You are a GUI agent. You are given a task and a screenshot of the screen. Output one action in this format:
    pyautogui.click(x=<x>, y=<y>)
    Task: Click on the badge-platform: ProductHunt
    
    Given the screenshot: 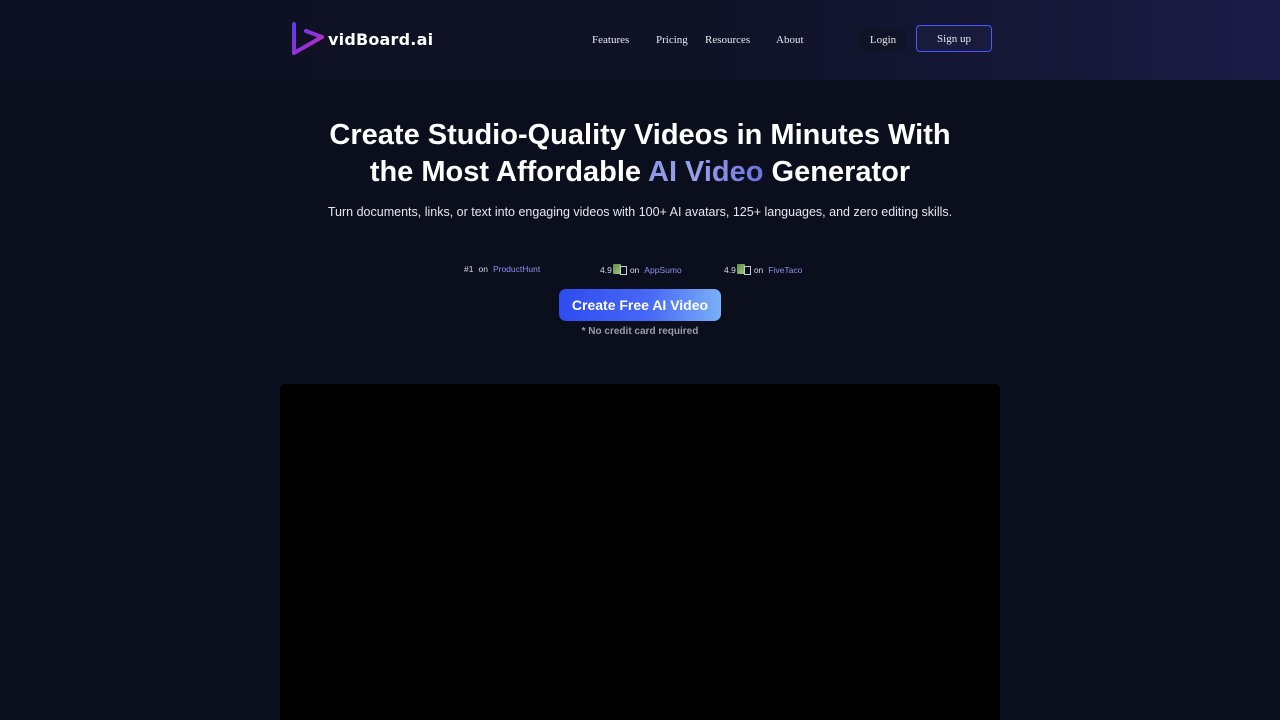 What is the action you would take?
    pyautogui.click(x=516, y=269)
    